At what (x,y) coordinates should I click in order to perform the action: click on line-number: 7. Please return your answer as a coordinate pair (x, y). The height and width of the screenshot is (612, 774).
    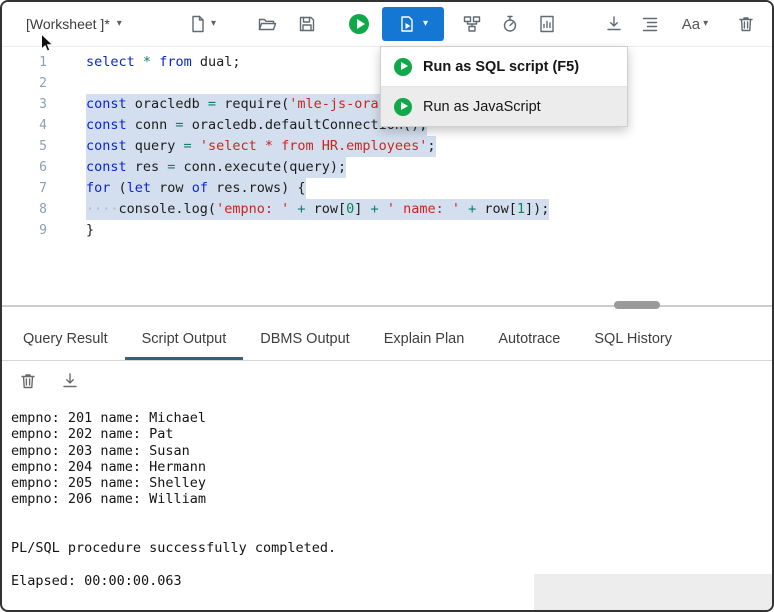
    Looking at the image, I should click on (43, 188).